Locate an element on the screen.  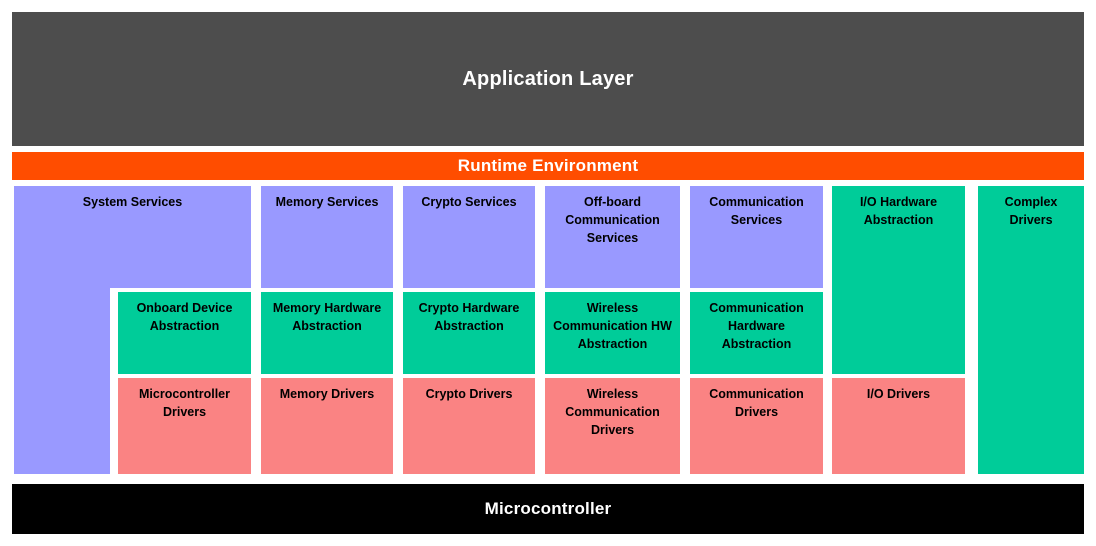
offboard-communication-services-block: Off-board Communication Services is located at coordinates (612, 237).